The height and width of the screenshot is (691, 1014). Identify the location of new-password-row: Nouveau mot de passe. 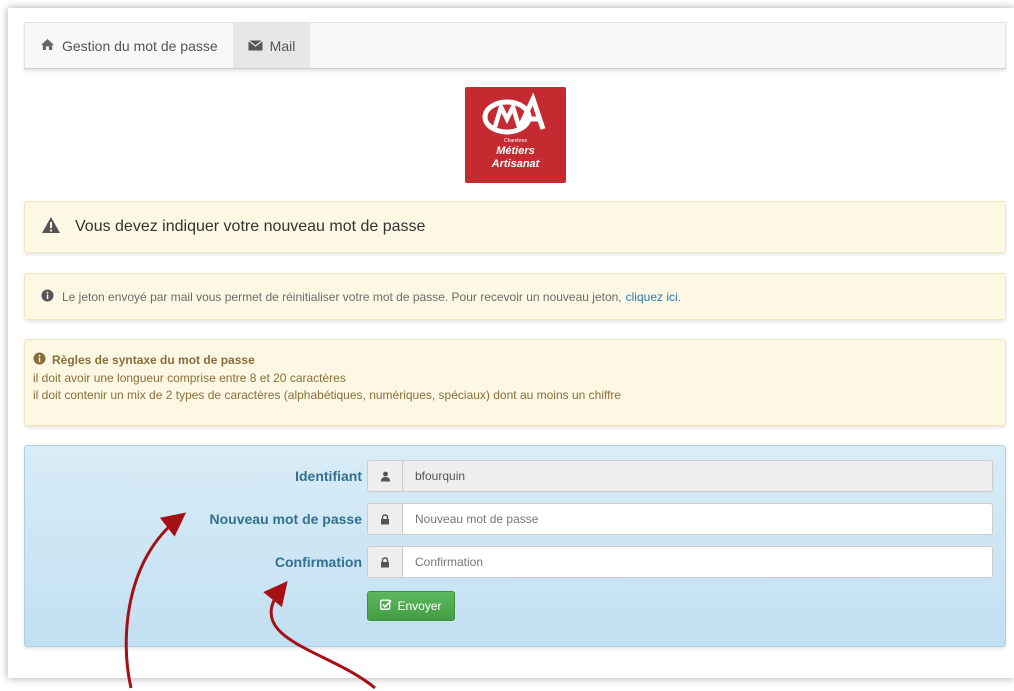
(515, 519).